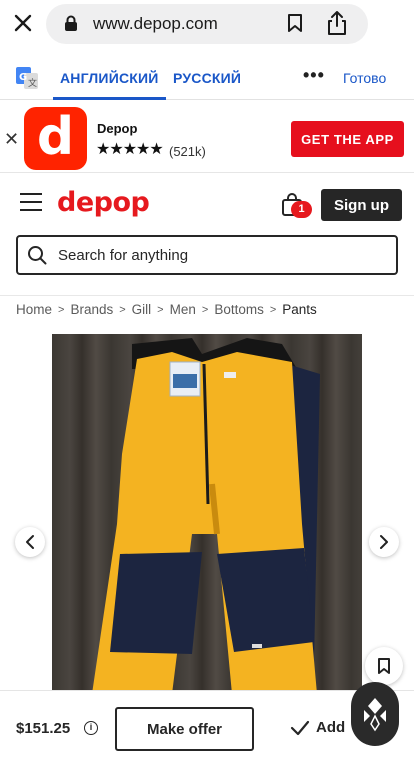 The image size is (414, 768). What do you see at coordinates (300, 727) in the screenshot?
I see `checkmark-icon` at bounding box center [300, 727].